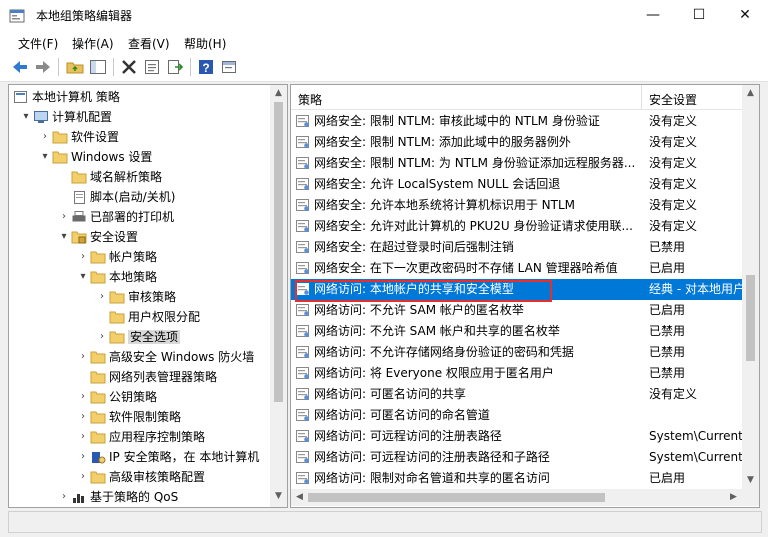 The width and height of the screenshot is (768, 537). I want to click on tree-item: › 审核策略, so click(135, 297).